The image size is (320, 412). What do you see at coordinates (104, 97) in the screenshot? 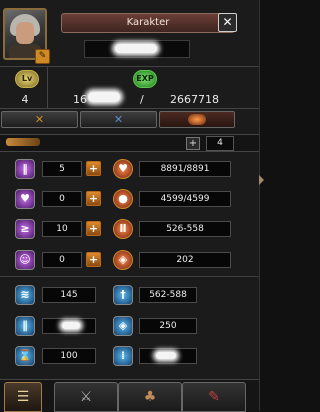
I see `redacted-exp` at bounding box center [104, 97].